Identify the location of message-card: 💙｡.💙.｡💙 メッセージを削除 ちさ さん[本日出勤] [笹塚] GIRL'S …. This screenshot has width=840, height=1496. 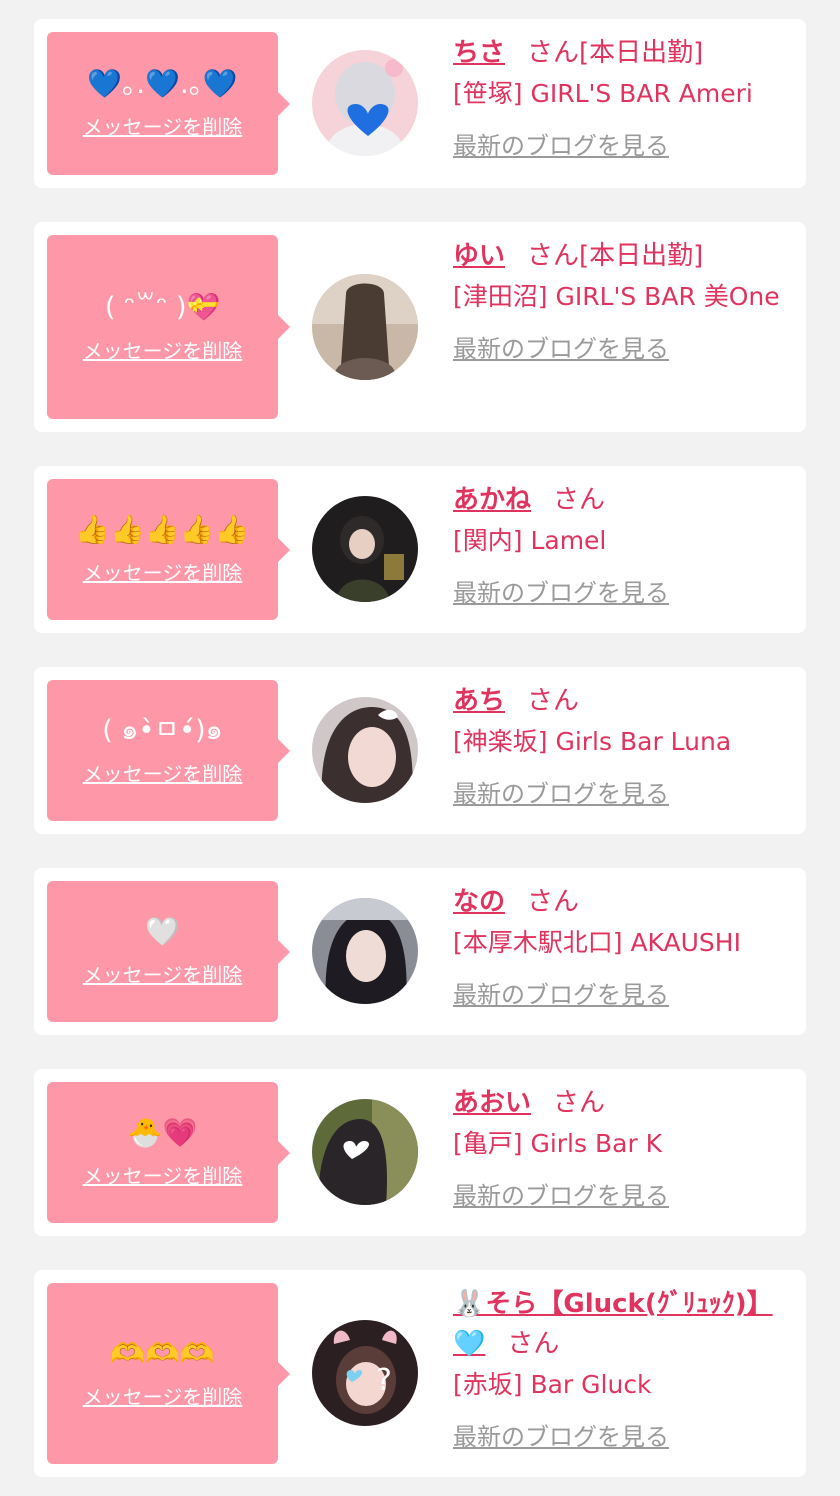
(420, 103).